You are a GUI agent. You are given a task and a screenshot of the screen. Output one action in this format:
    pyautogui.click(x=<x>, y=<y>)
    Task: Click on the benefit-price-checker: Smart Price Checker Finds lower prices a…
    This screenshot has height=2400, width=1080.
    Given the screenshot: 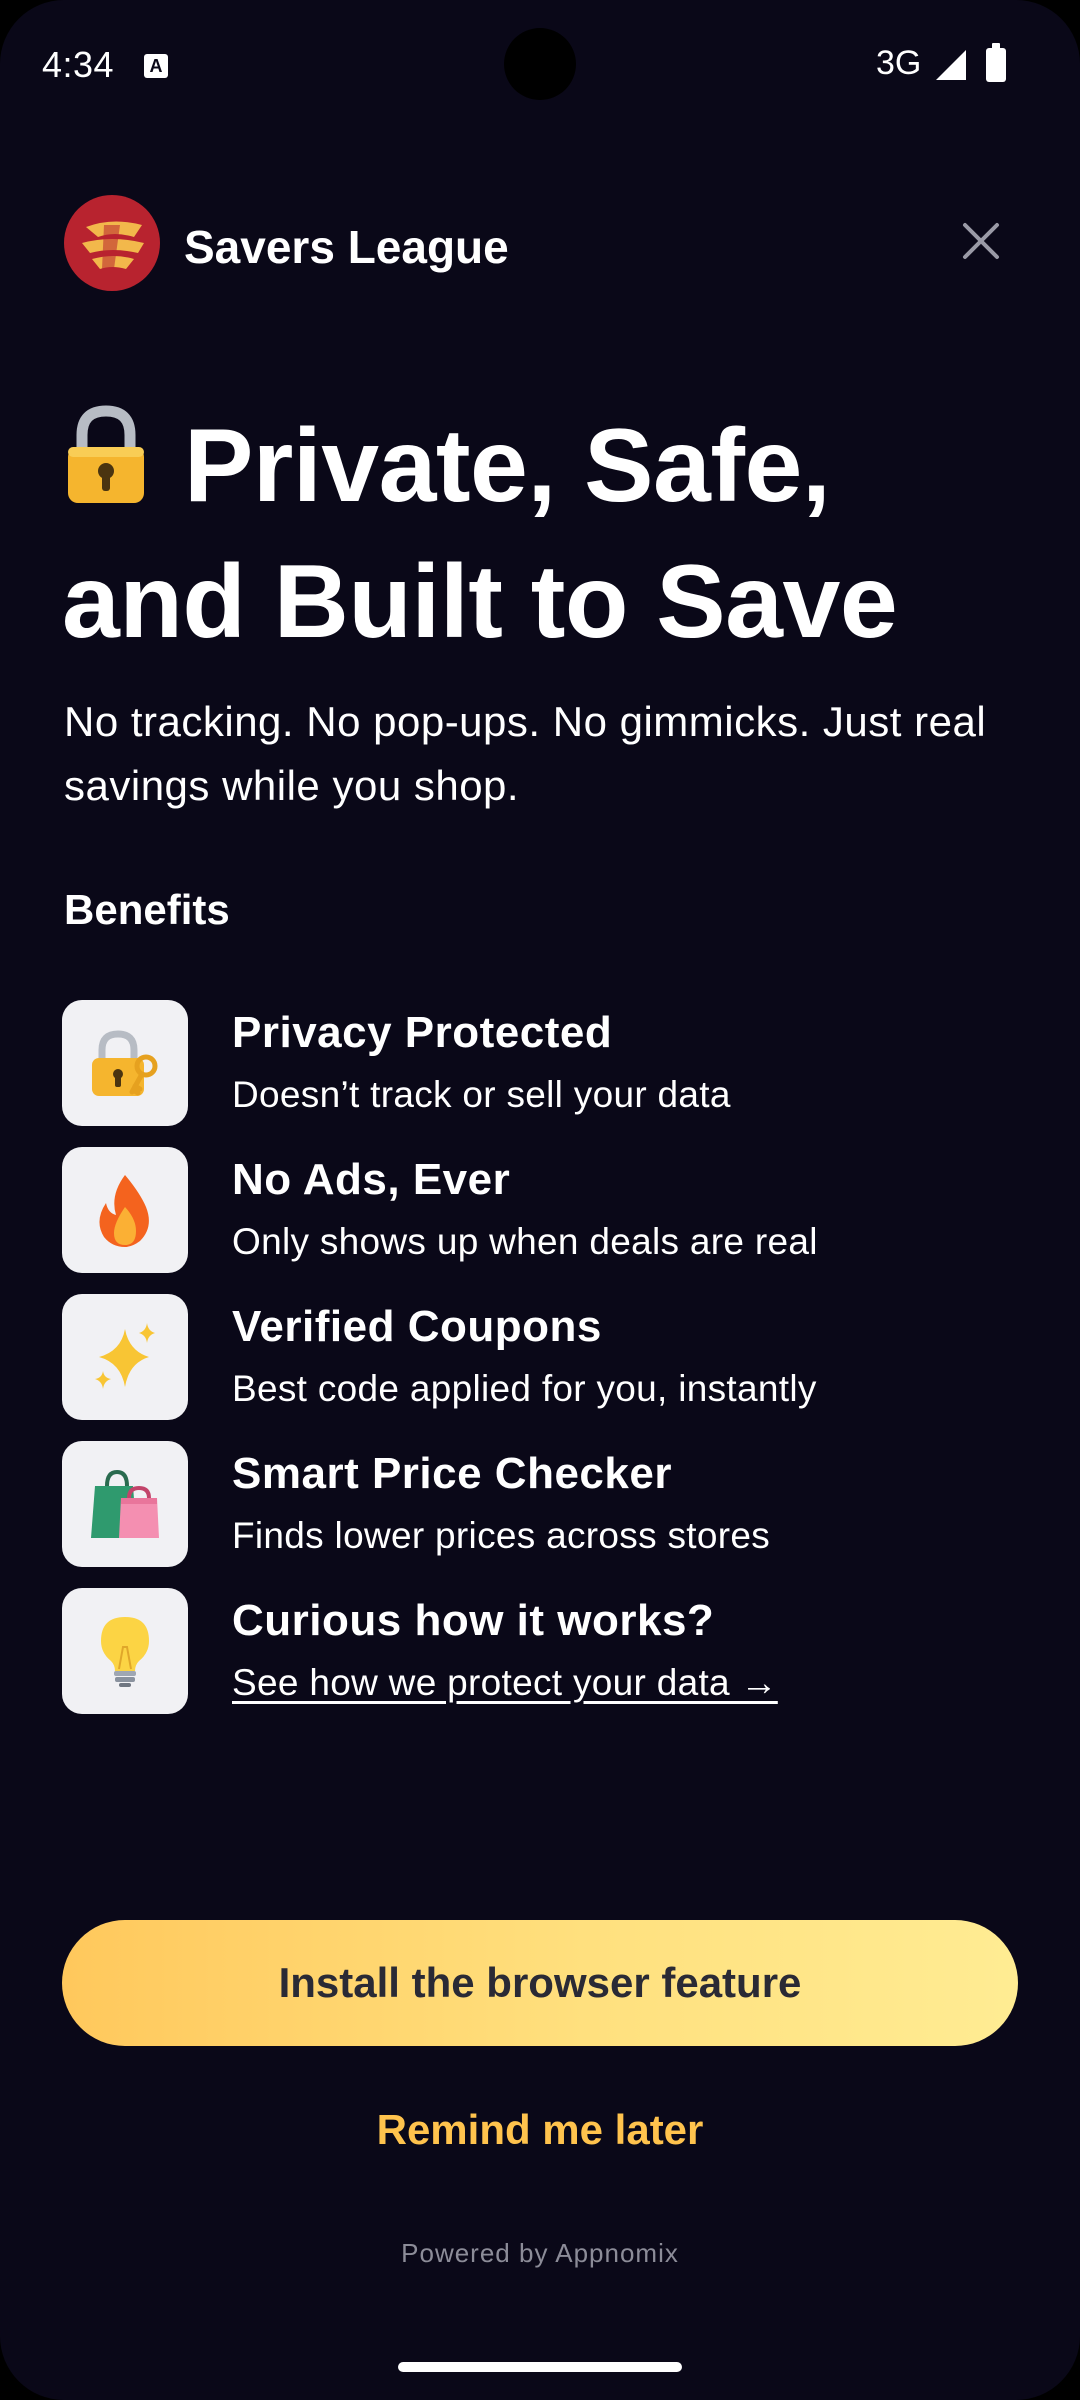 What is the action you would take?
    pyautogui.click(x=542, y=1504)
    